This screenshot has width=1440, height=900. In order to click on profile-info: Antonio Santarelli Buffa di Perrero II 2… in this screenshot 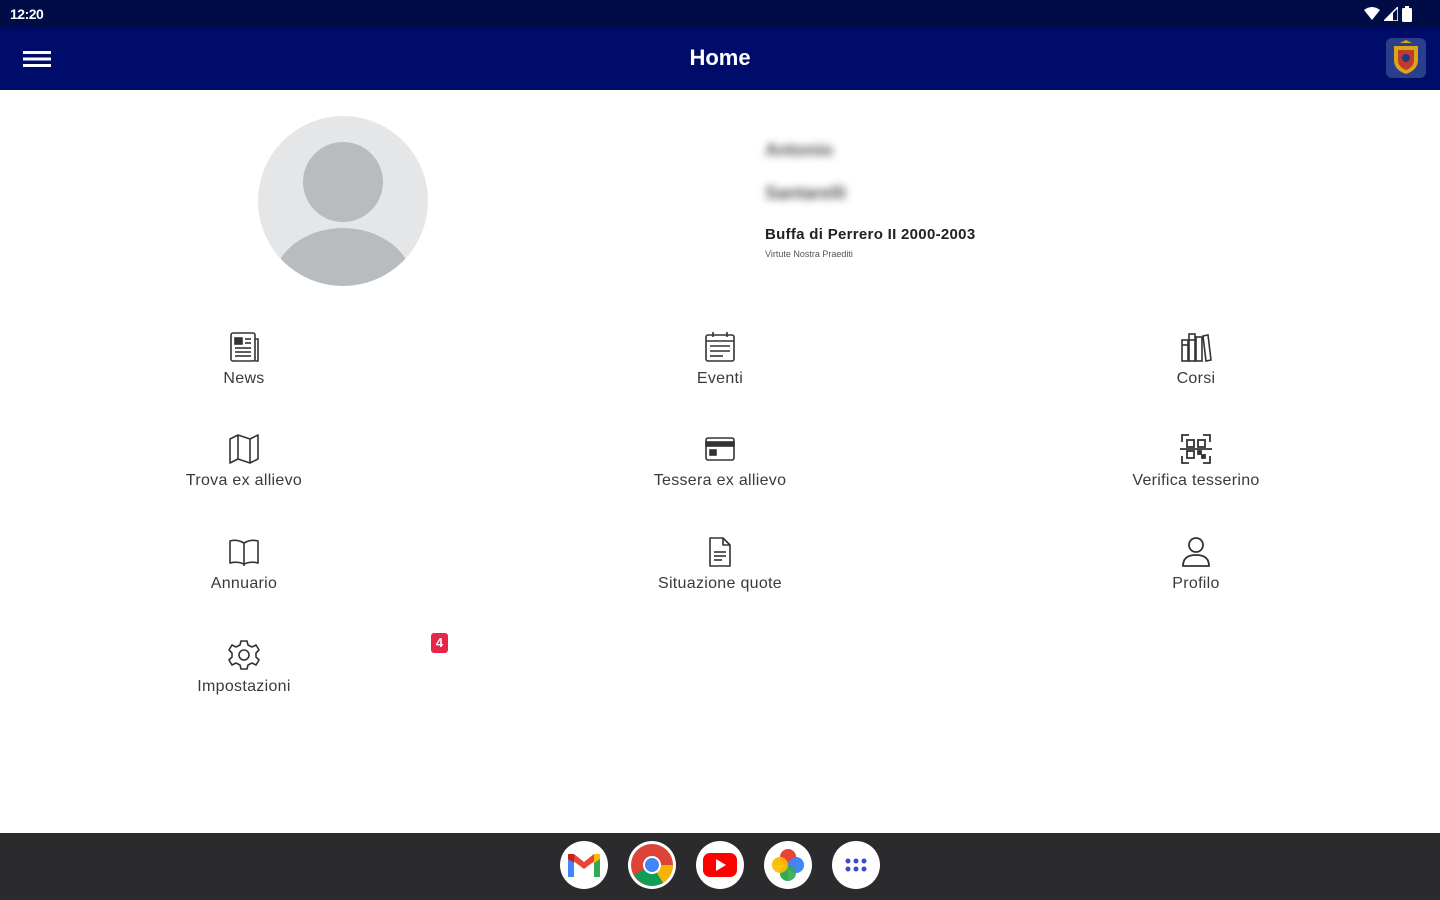, I will do `click(870, 199)`.